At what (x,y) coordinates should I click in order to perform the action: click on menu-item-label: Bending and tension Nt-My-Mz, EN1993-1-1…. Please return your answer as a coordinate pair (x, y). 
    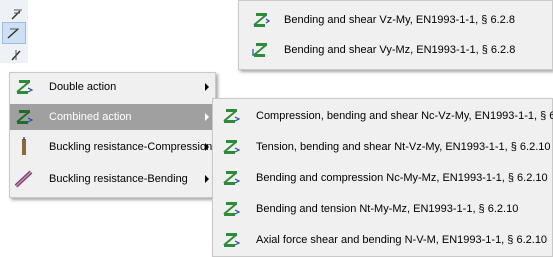
    Looking at the image, I should click on (387, 209).